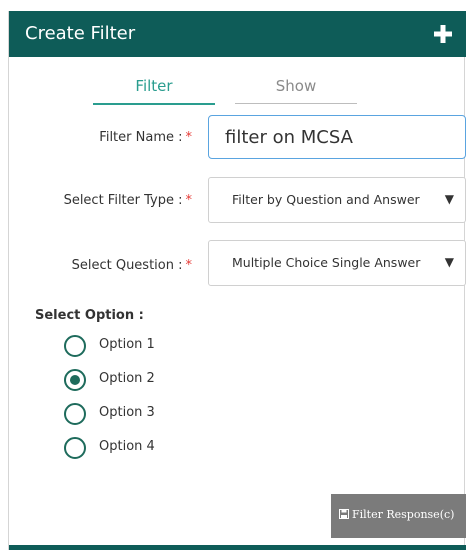 The image size is (466, 550). Describe the element at coordinates (296, 90) in the screenshot. I see `tab-show: Show` at that location.